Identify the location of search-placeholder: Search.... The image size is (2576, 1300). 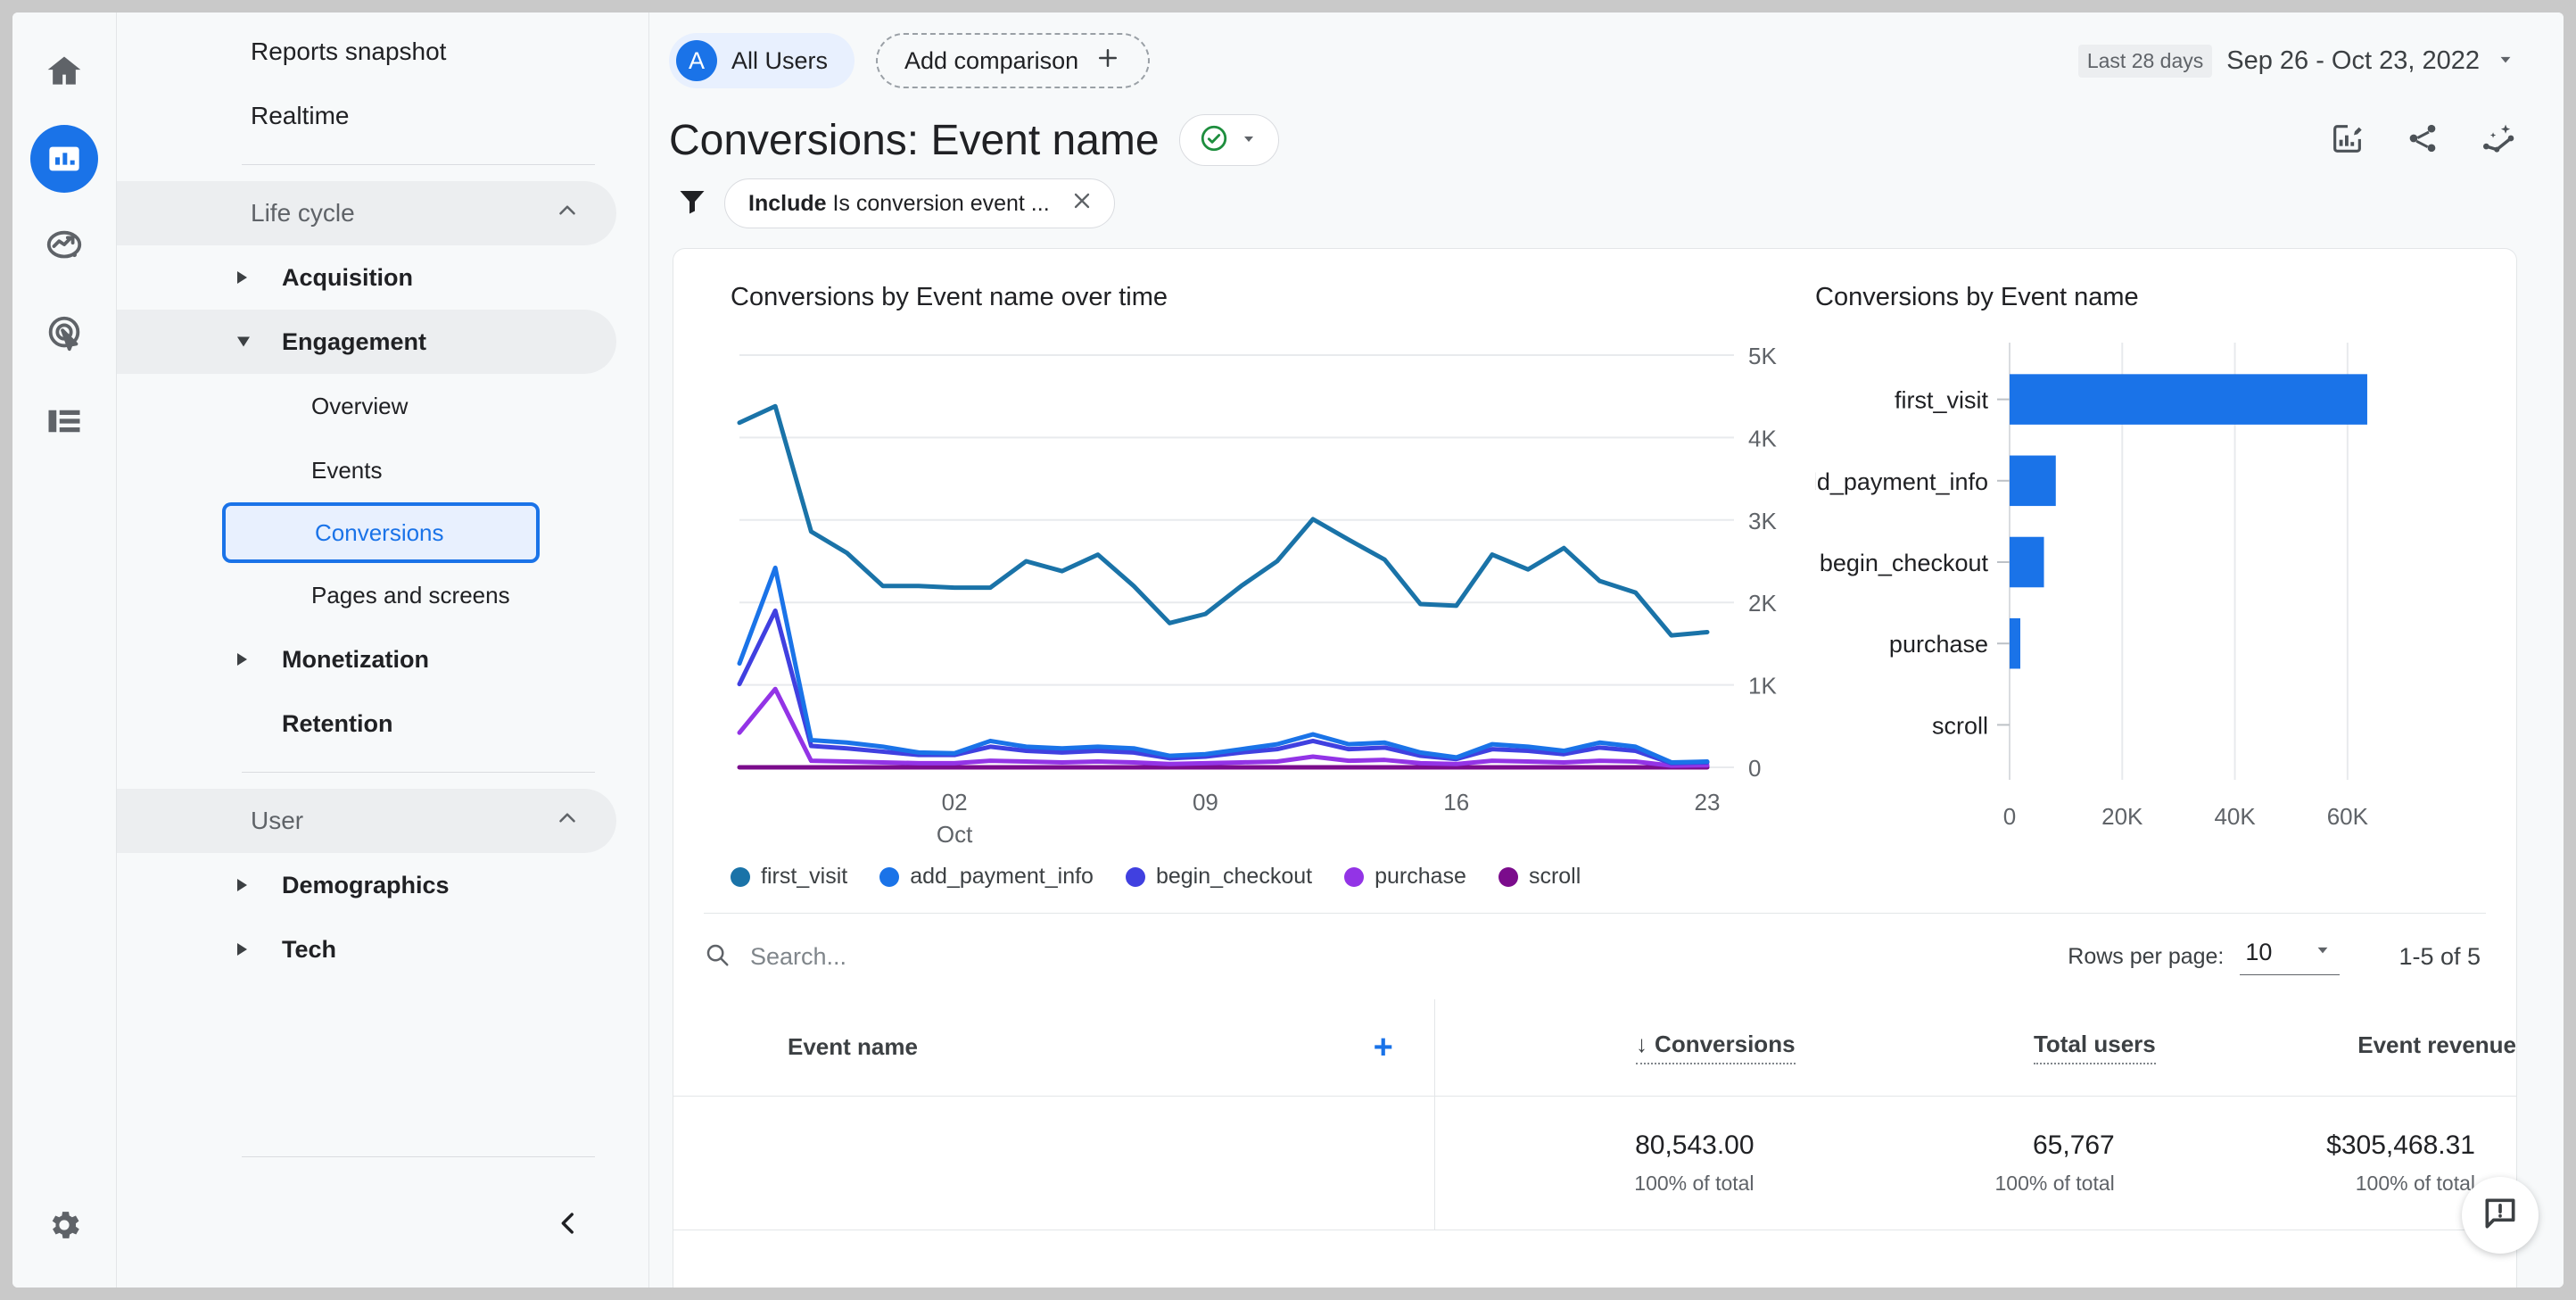
(798, 956).